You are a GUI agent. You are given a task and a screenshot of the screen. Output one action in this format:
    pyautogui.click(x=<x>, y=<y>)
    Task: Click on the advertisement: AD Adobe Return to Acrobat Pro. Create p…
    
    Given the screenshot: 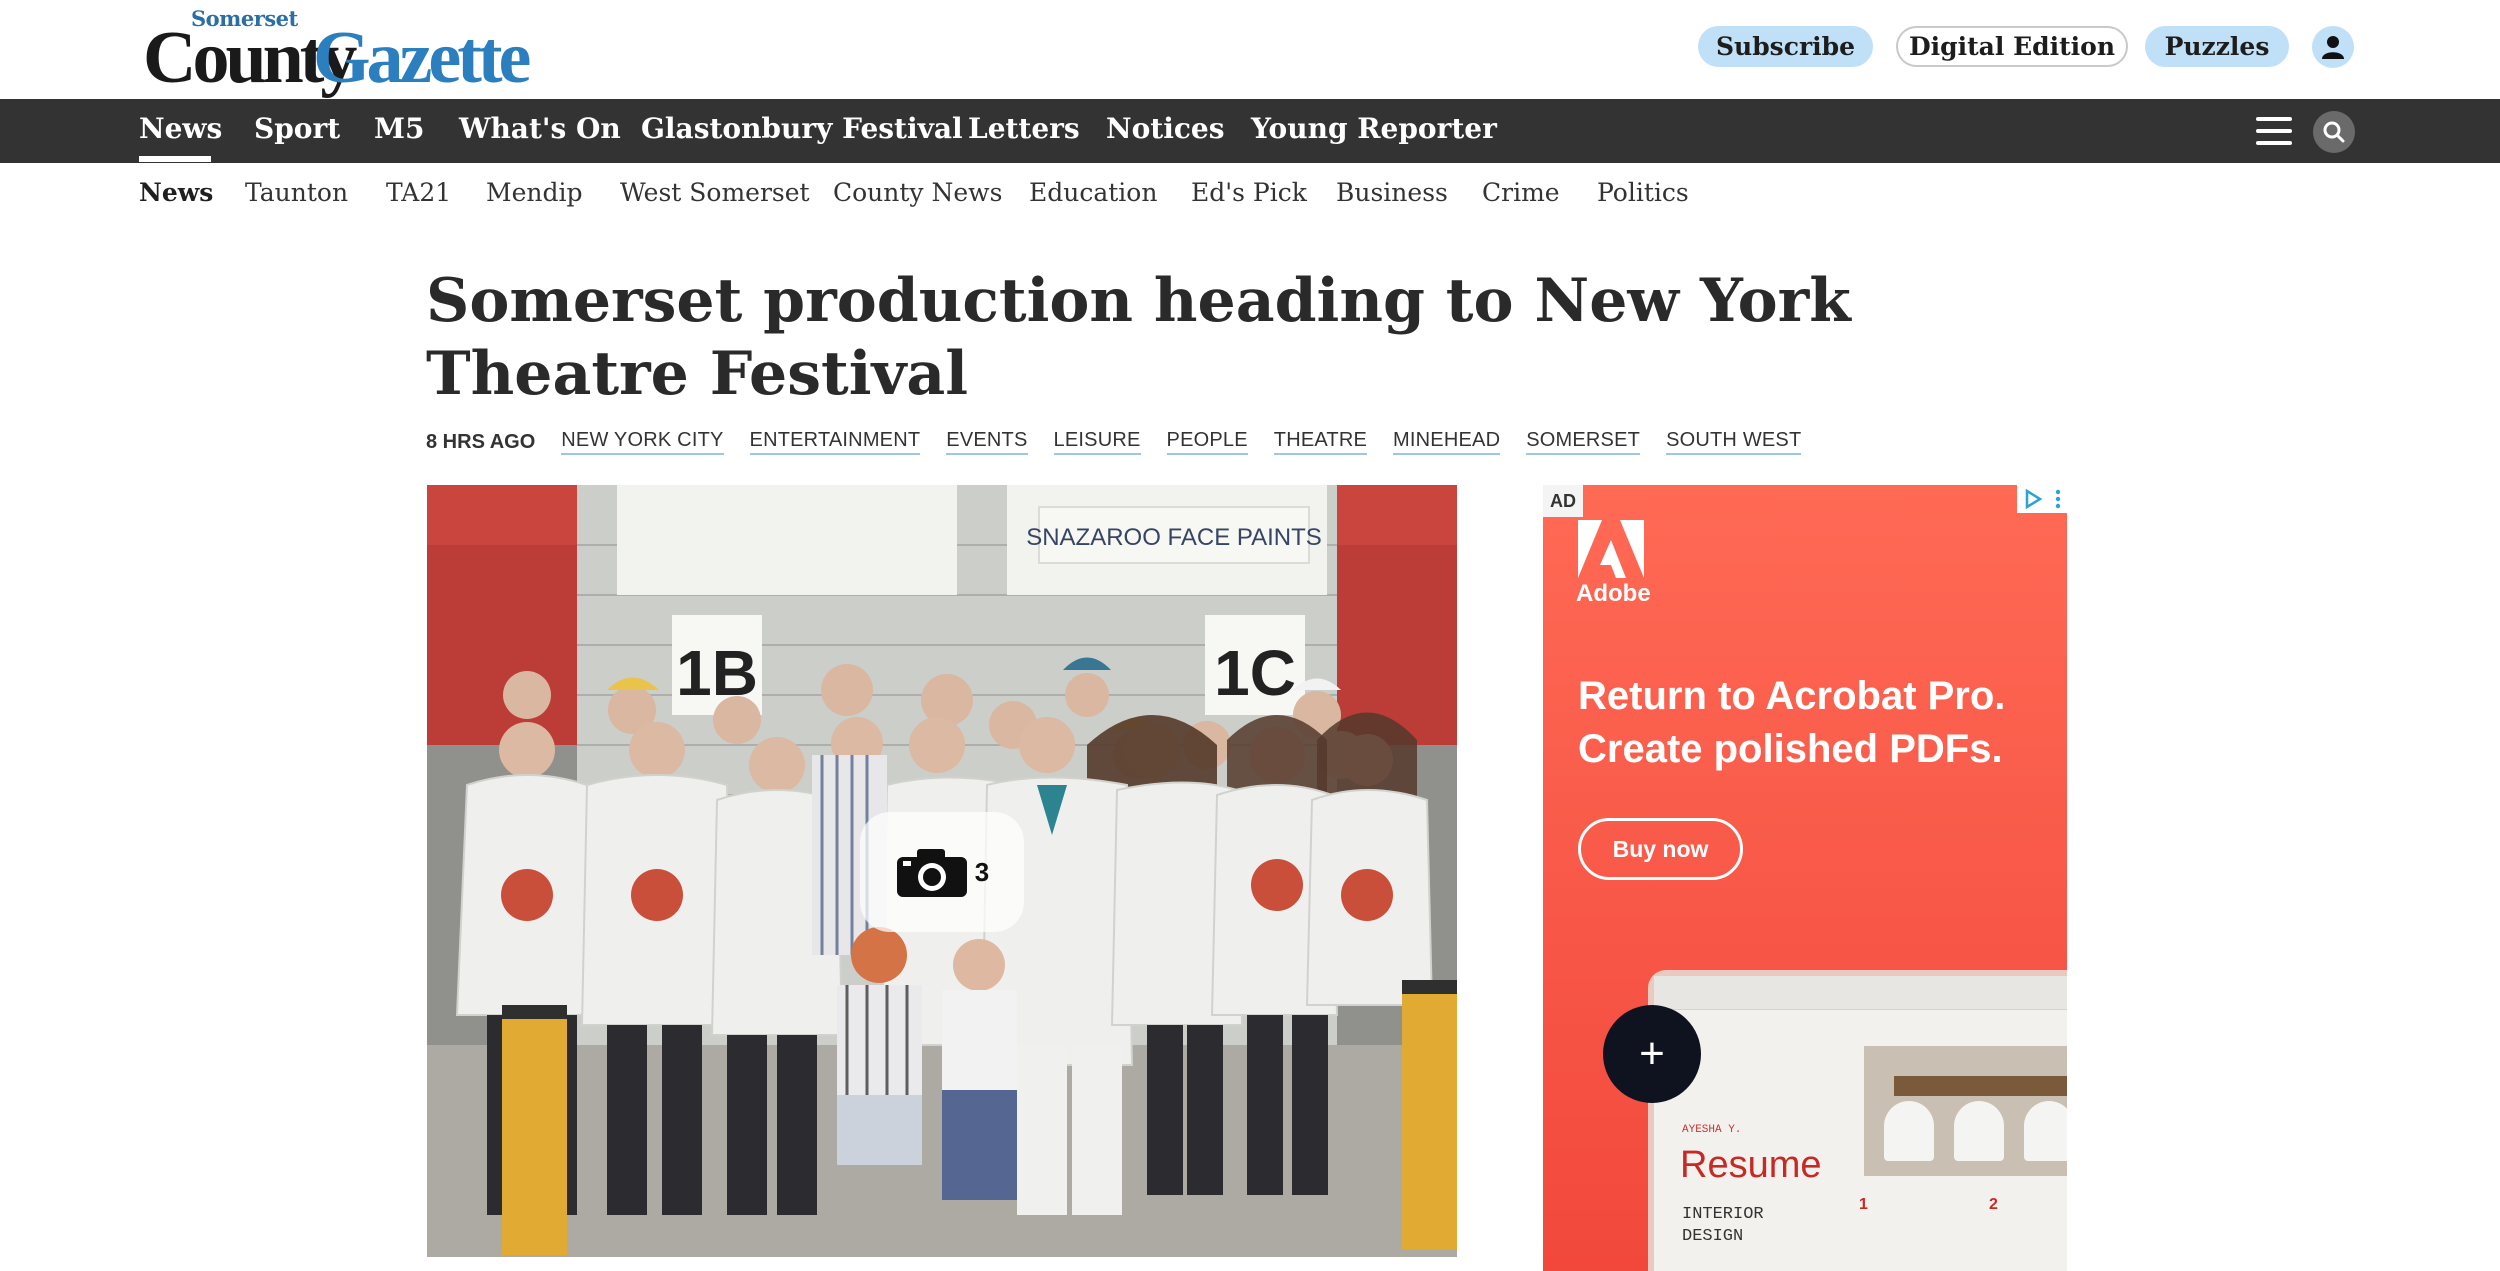 What is the action you would take?
    pyautogui.click(x=1805, y=878)
    